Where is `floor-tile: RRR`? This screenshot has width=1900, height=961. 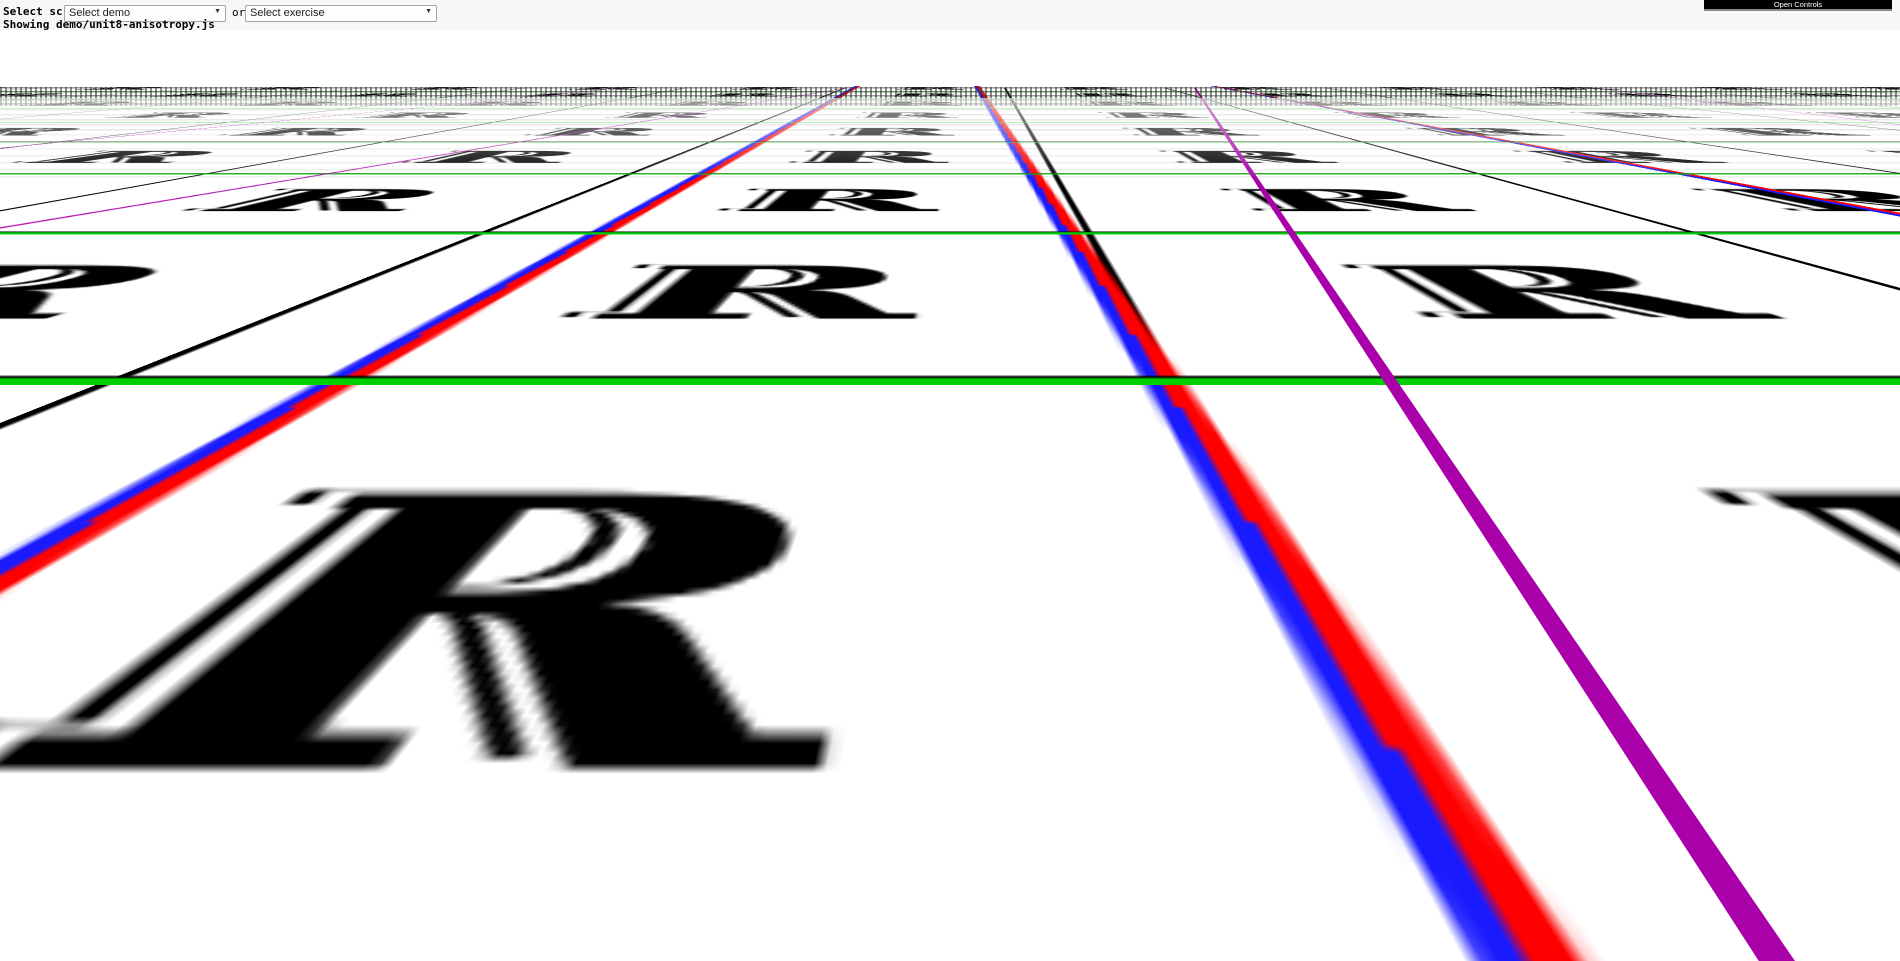 floor-tile: RRR is located at coordinates (1105, 95).